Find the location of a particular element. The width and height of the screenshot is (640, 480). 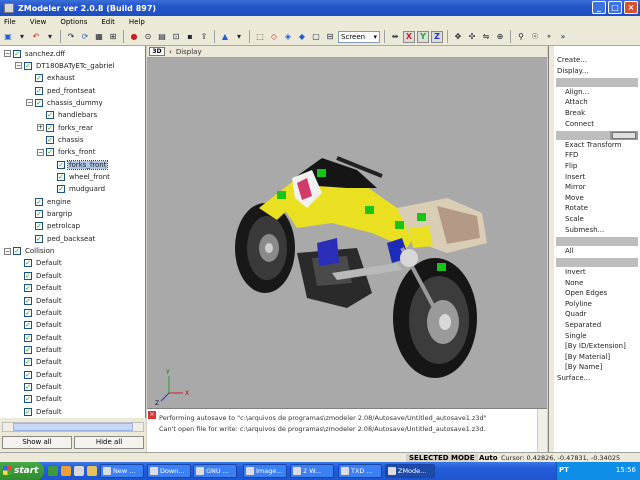

command-item: All is located at coordinates (569, 251).